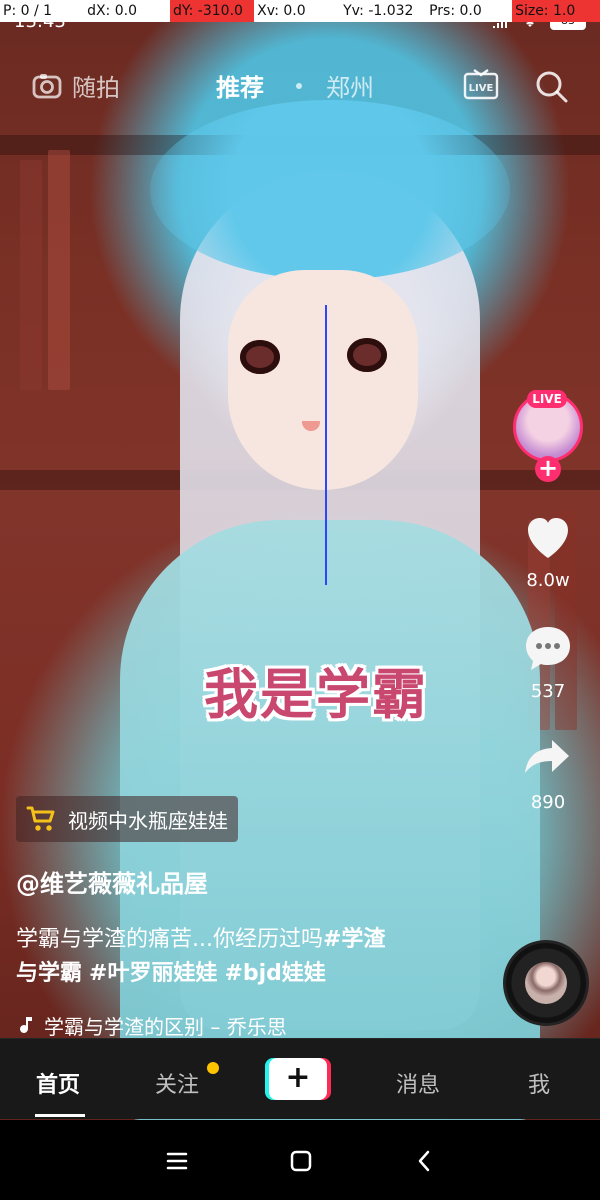  What do you see at coordinates (127, 11) in the screenshot?
I see `debug-dx-value: dX: 0.0` at bounding box center [127, 11].